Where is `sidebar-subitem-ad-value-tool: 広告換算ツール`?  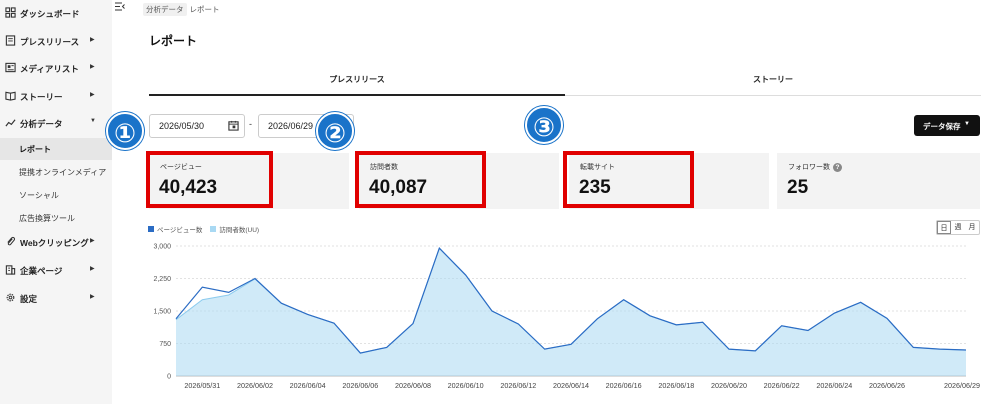 sidebar-subitem-ad-value-tool: 広告換算ツール is located at coordinates (56, 218).